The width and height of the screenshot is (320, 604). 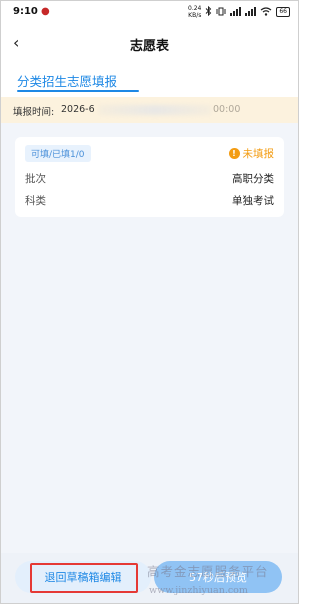 What do you see at coordinates (149, 46) in the screenshot?
I see `page-title: 志愿表` at bounding box center [149, 46].